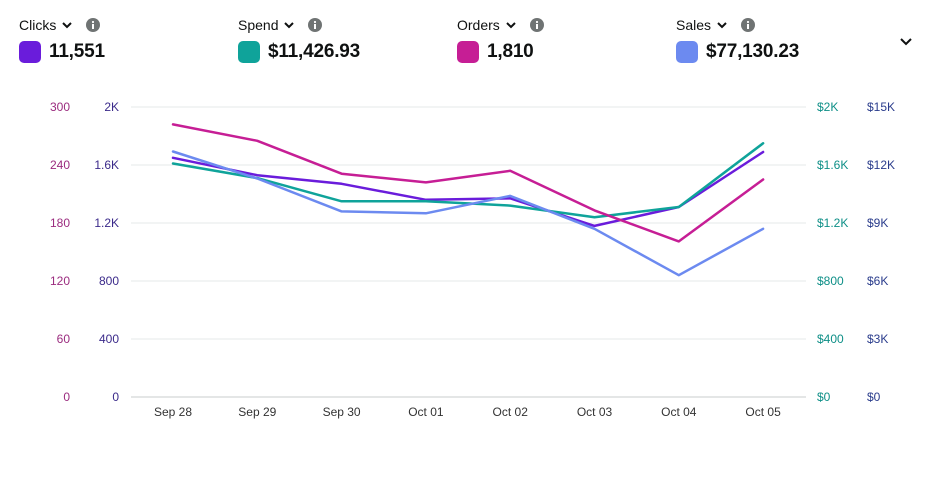 This screenshot has height=486, width=940. Describe the element at coordinates (60, 107) in the screenshot. I see `orders-axis-tick: 300` at that location.